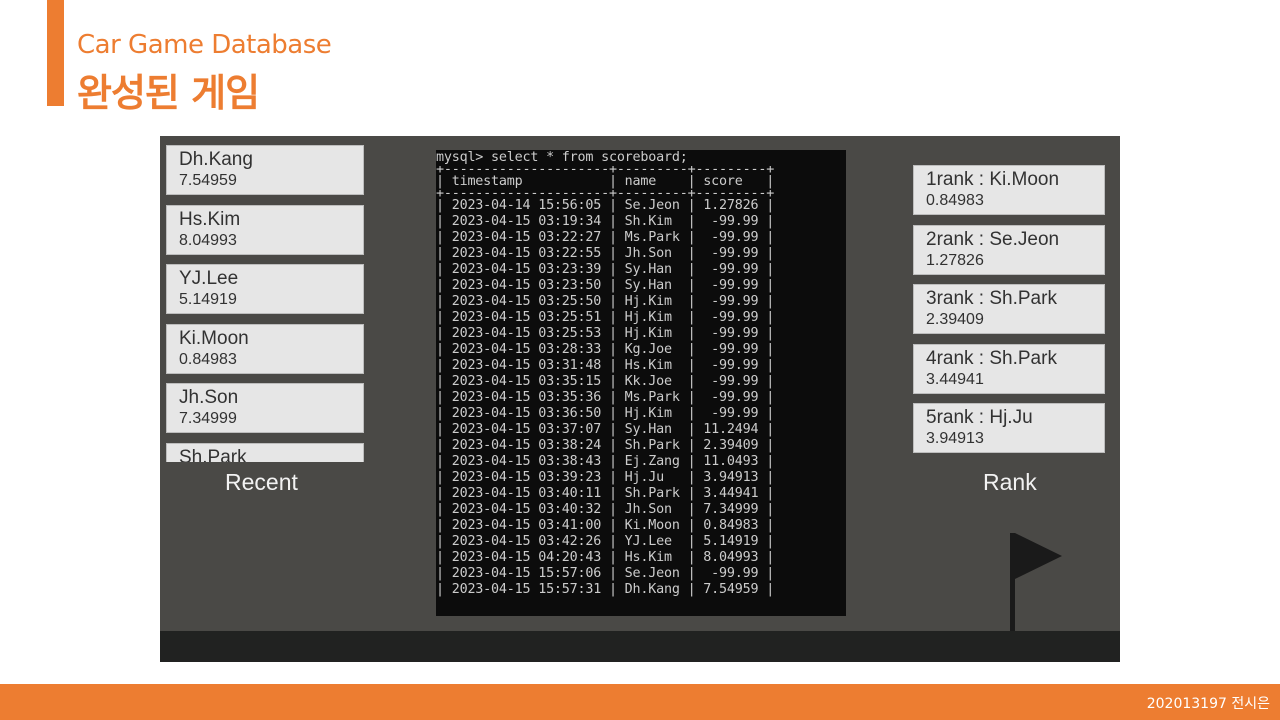 This screenshot has height=720, width=1280. I want to click on recent-label: Recent, so click(261, 482).